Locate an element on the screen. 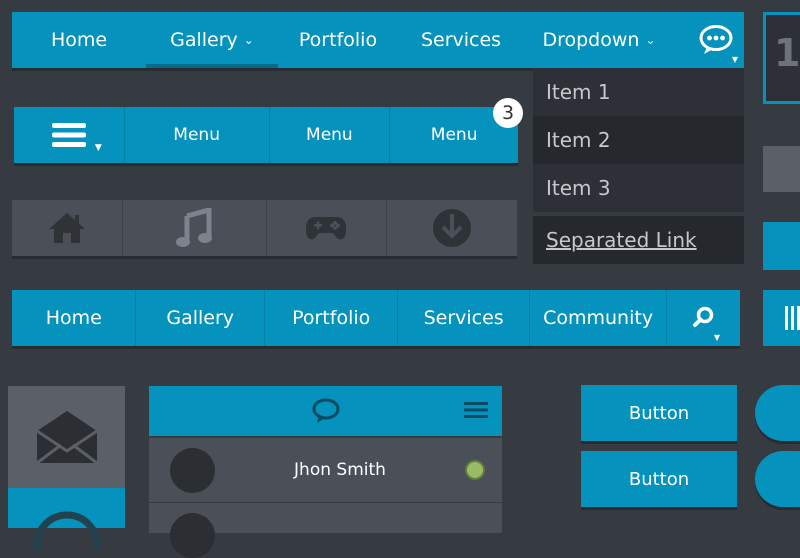  gamepad-icon is located at coordinates (326, 228).